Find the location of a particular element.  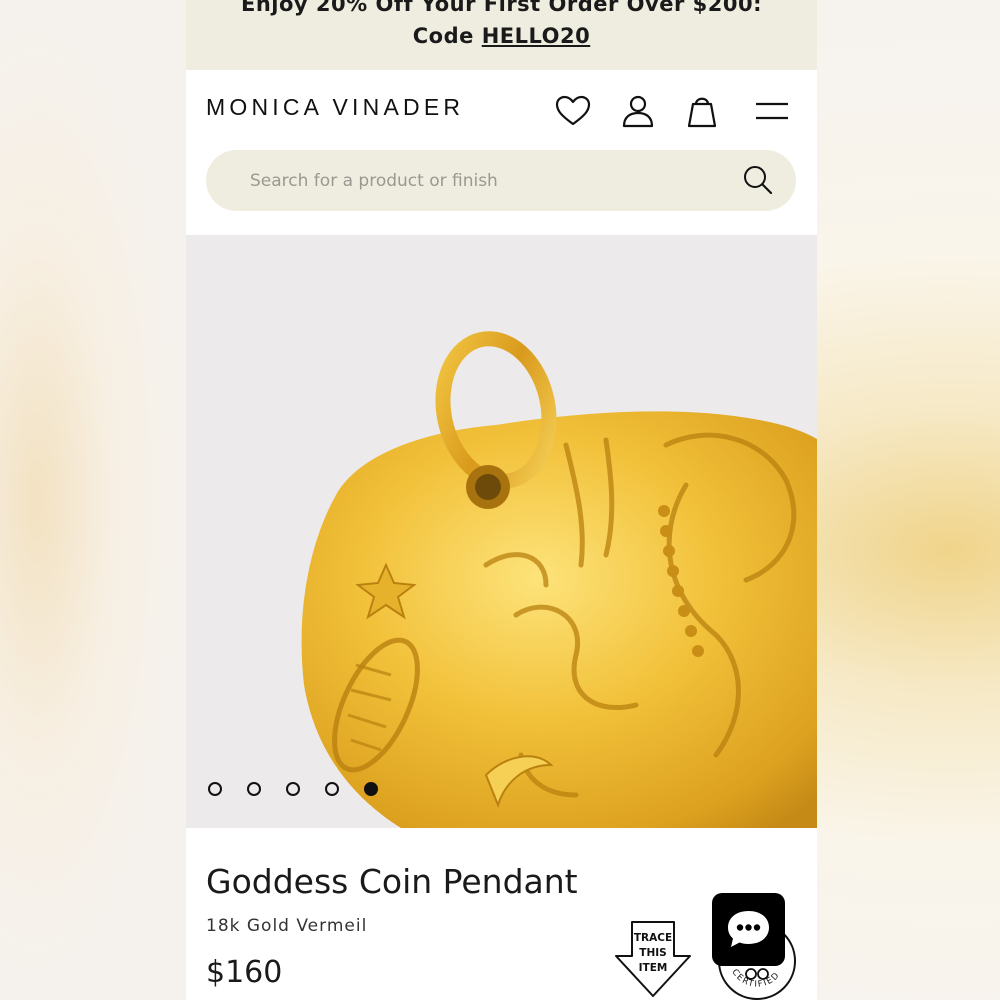

product-finish: 18k Gold Vermeil is located at coordinates (287, 926).